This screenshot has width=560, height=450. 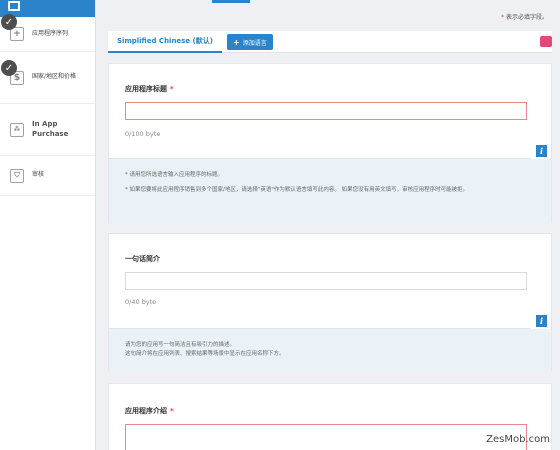 What do you see at coordinates (149, 411) in the screenshot?
I see `app-description-label: 应用程序介绍 *` at bounding box center [149, 411].